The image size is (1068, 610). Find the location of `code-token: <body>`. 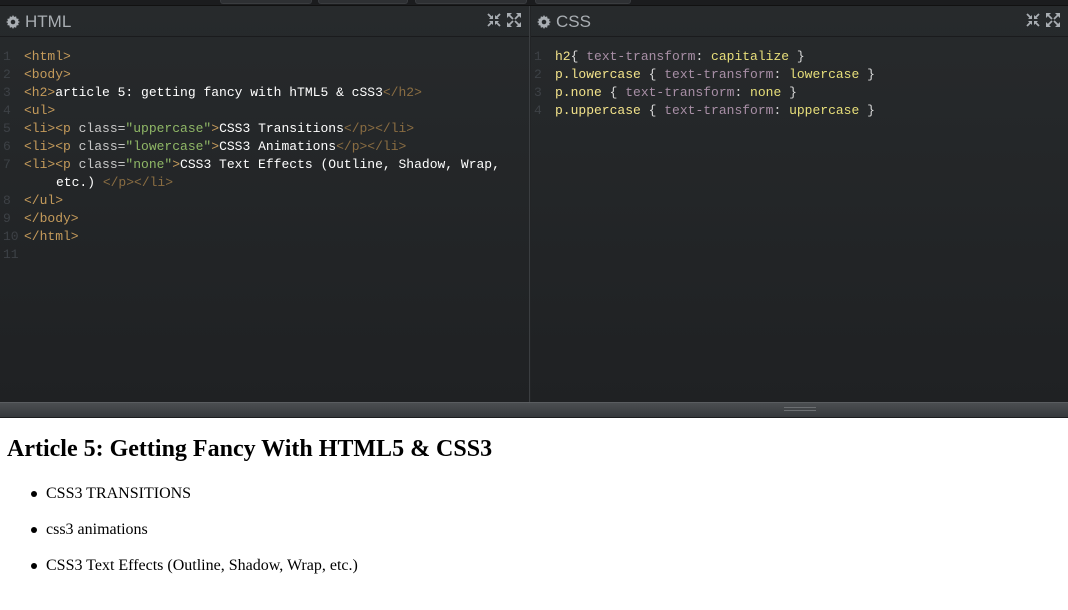

code-token: <body> is located at coordinates (47, 74).